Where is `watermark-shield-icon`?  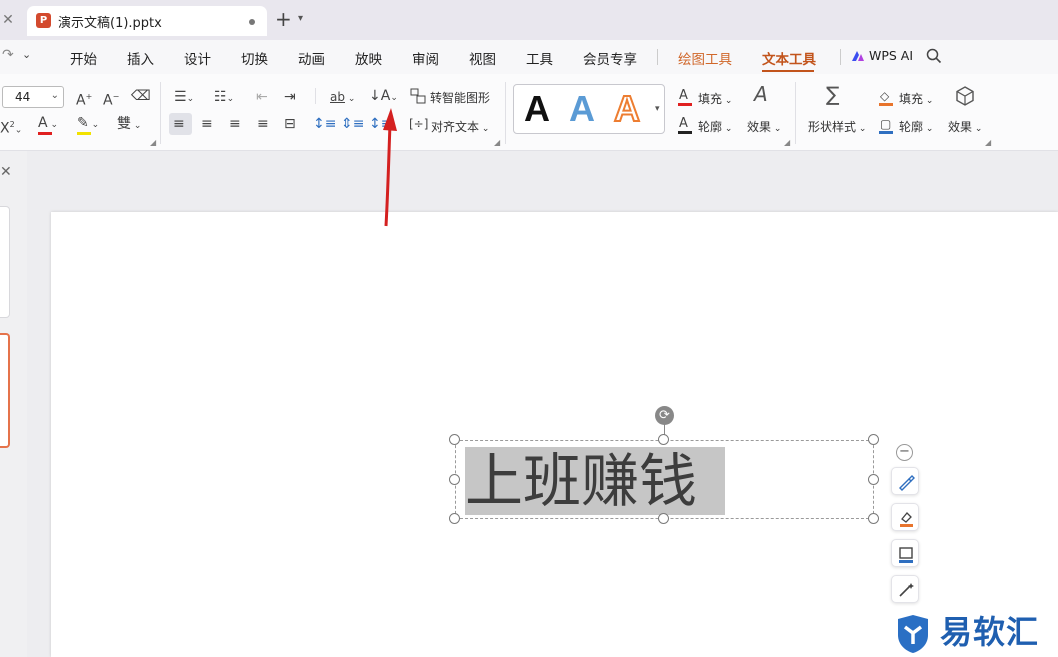 watermark-shield-icon is located at coordinates (913, 634).